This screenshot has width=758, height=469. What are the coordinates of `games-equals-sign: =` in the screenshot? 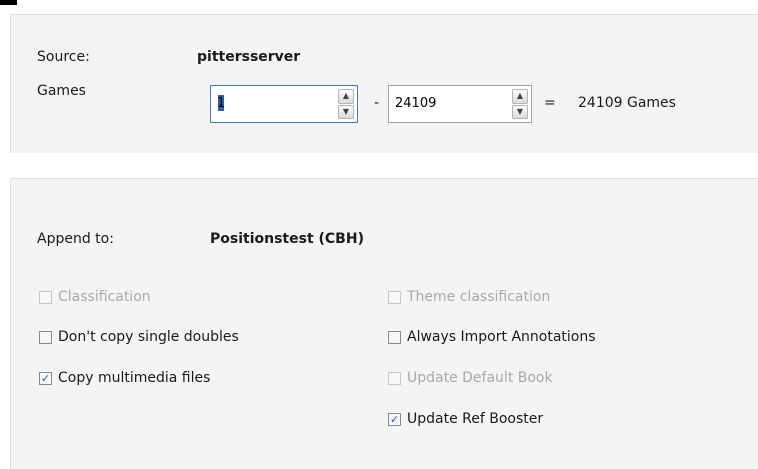 It's located at (550, 103).